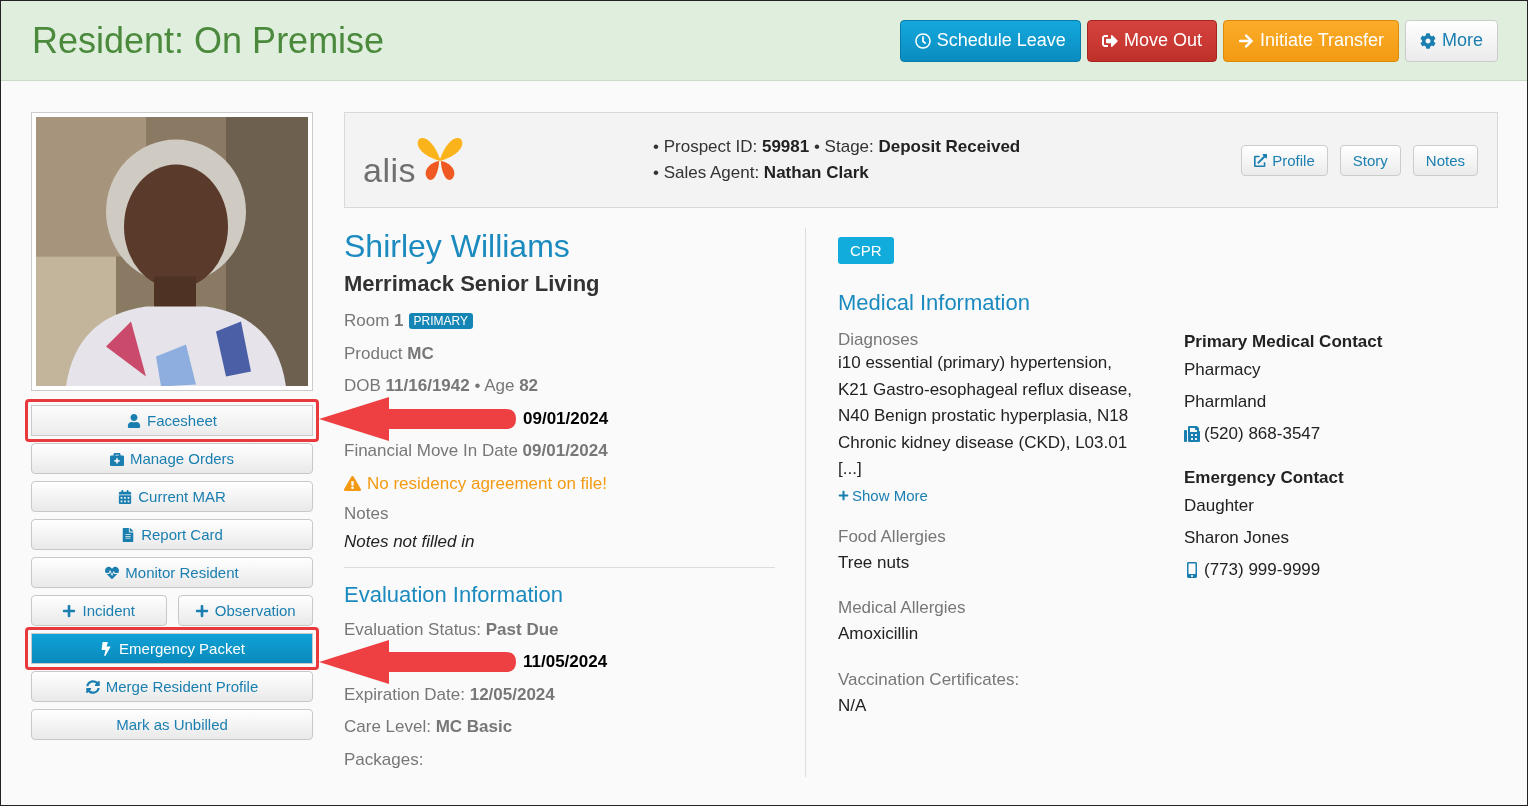 The height and width of the screenshot is (806, 1528). Describe the element at coordinates (1192, 434) in the screenshot. I see `fax-icon` at that location.